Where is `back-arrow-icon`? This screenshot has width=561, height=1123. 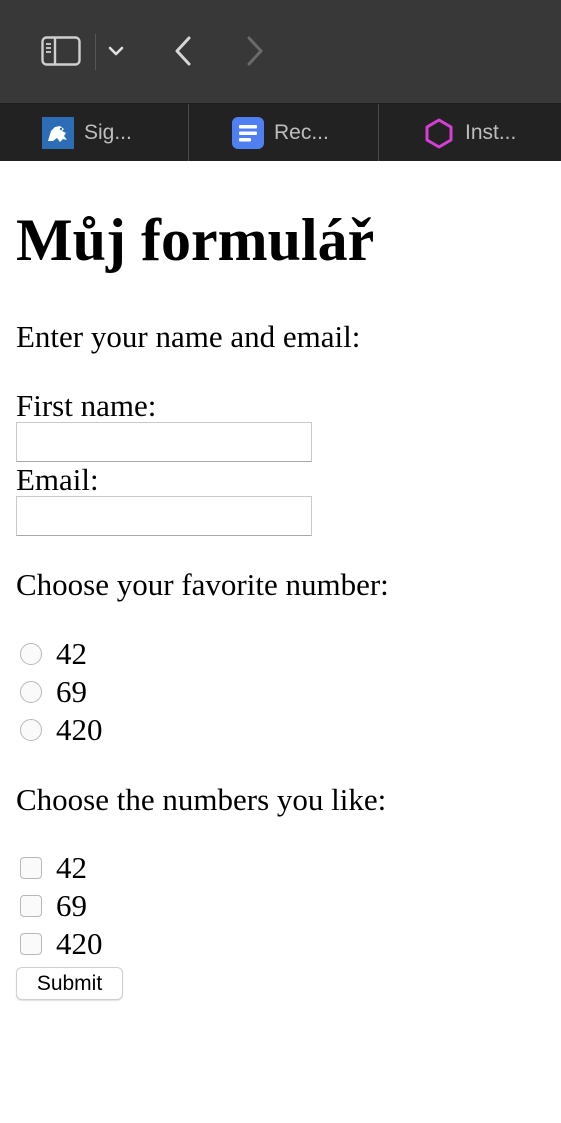 back-arrow-icon is located at coordinates (183, 51).